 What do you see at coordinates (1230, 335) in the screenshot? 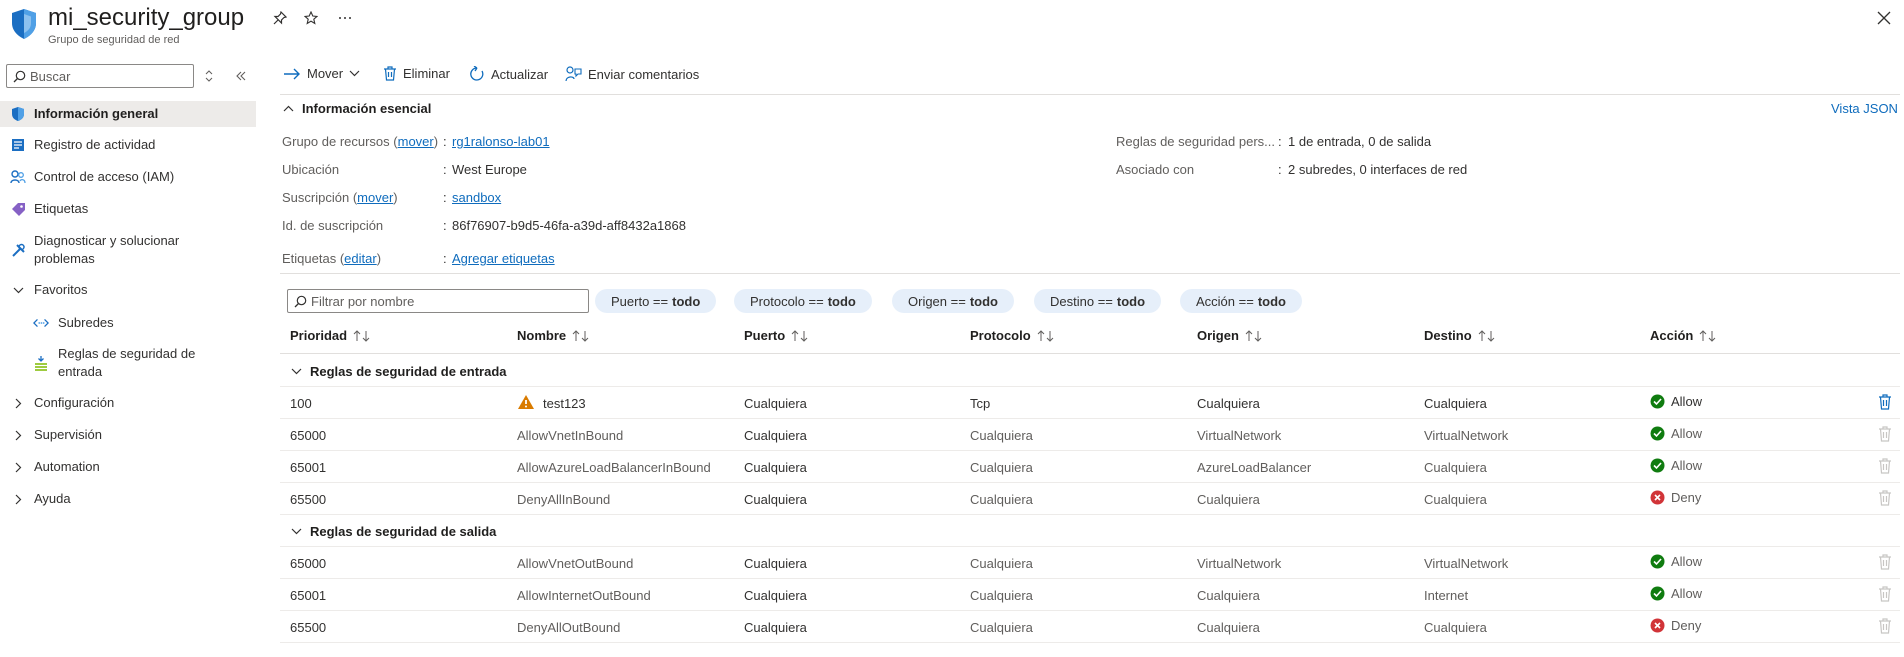
I see `column-header-source: Origen` at bounding box center [1230, 335].